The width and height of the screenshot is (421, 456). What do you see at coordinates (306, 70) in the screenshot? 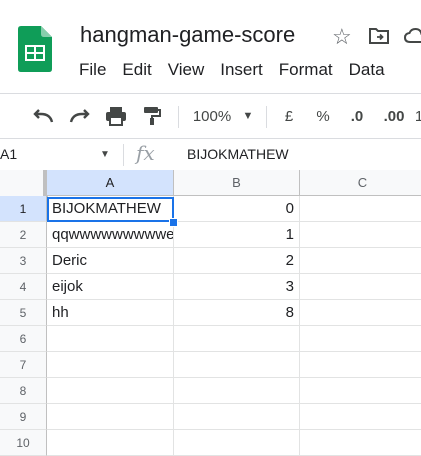
I see `menu-format: Format` at bounding box center [306, 70].